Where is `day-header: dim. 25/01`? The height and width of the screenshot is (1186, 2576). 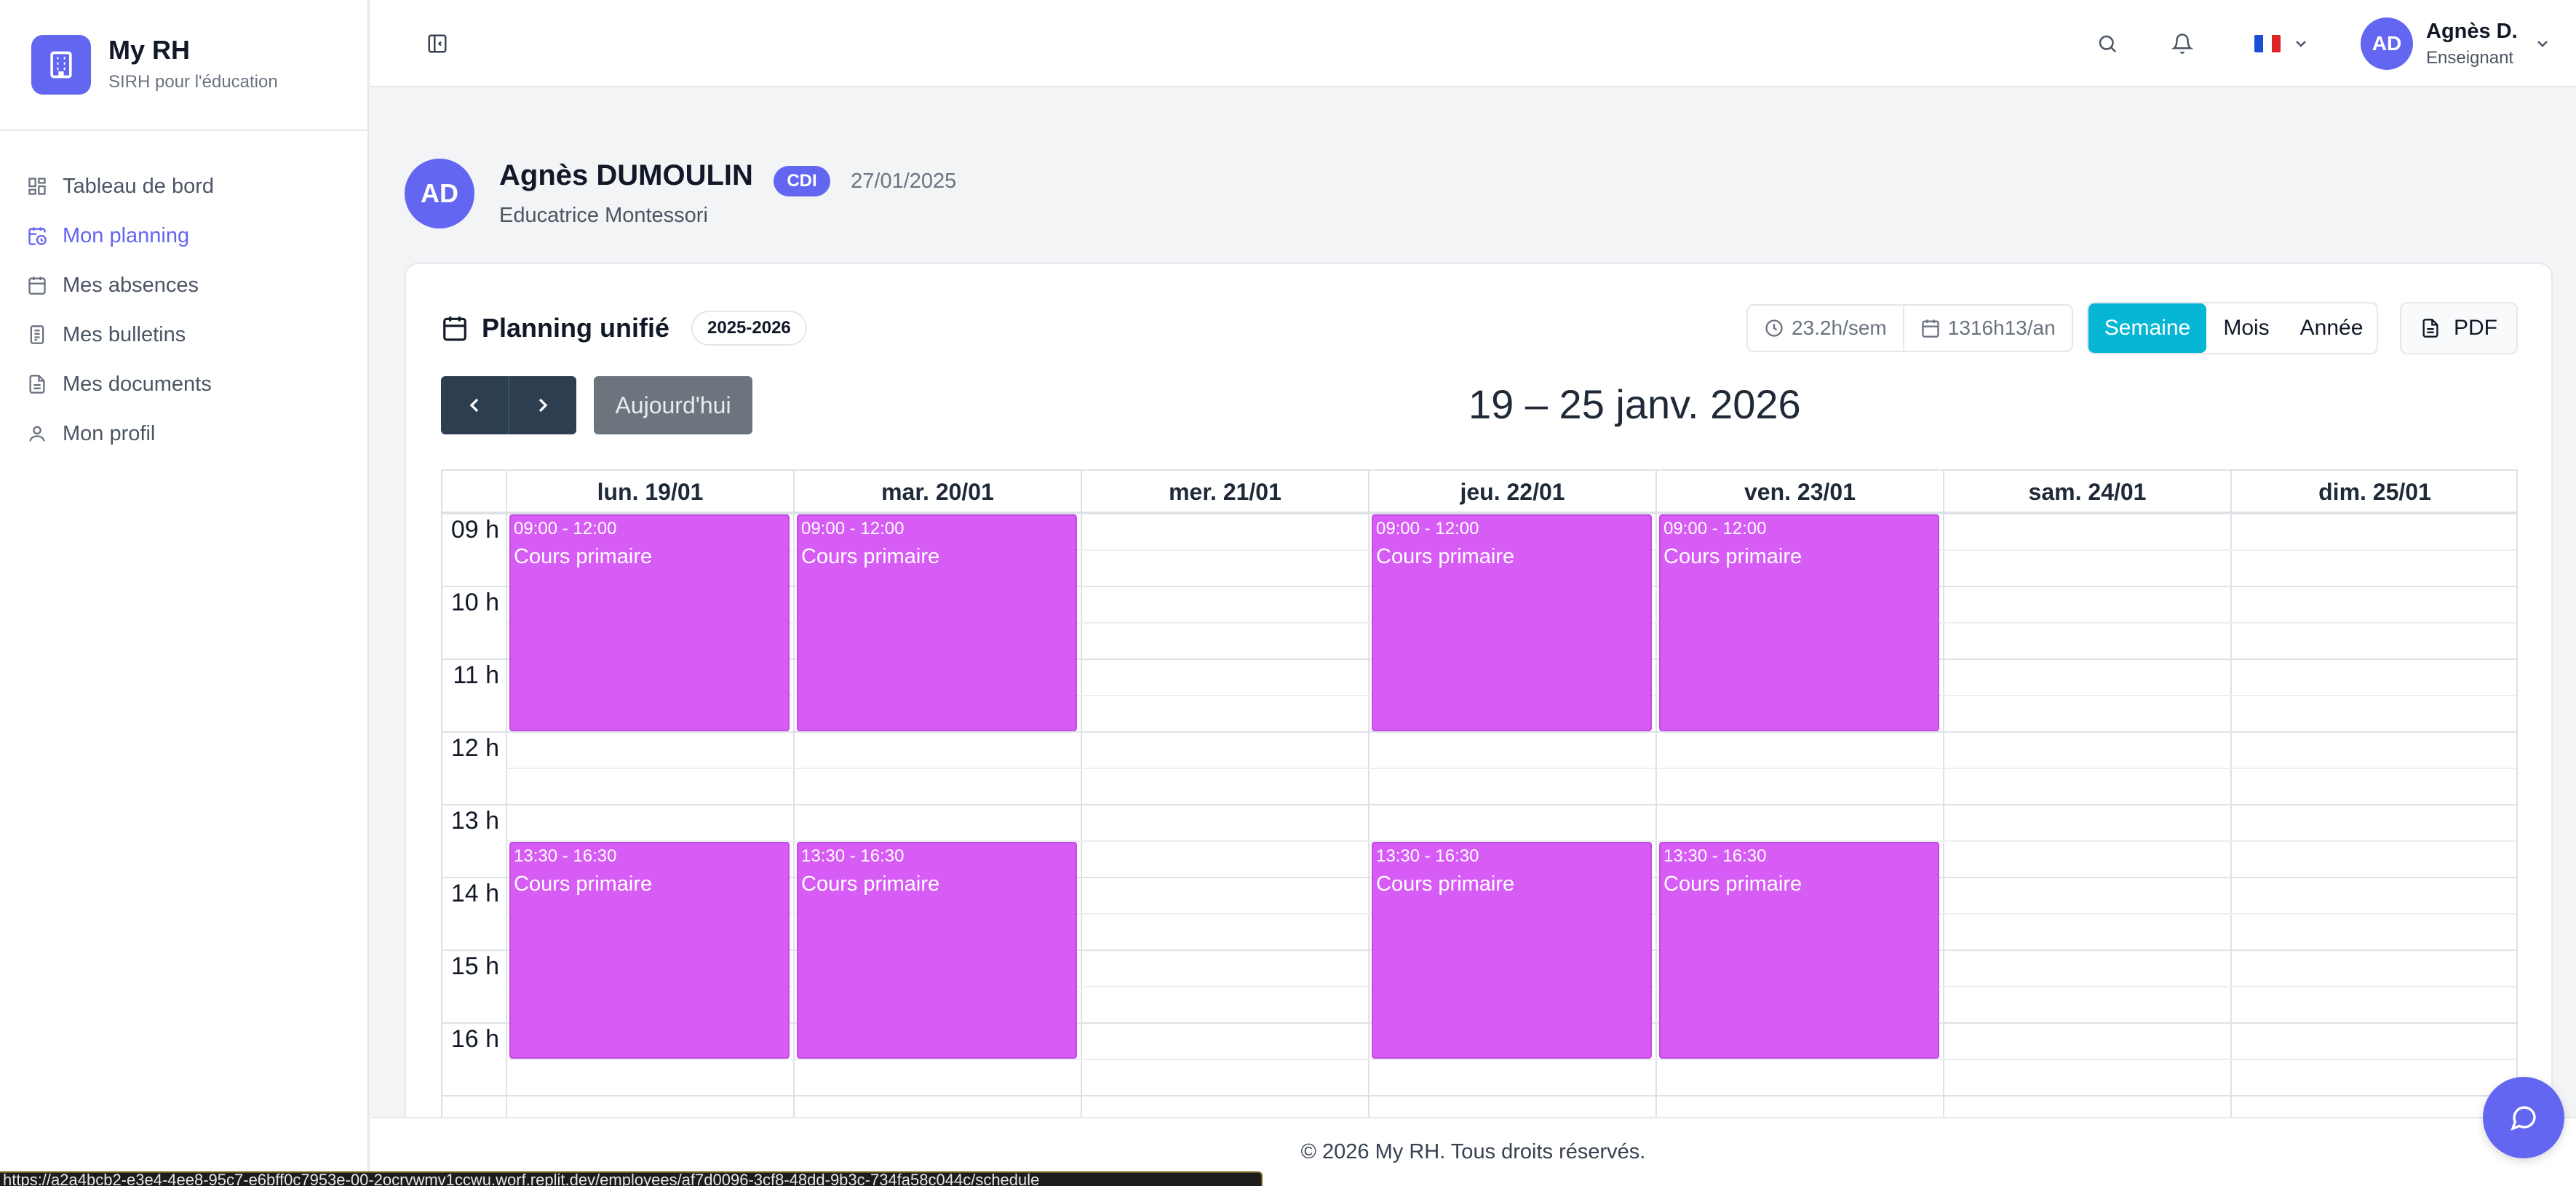 day-header: dim. 25/01 is located at coordinates (2373, 492).